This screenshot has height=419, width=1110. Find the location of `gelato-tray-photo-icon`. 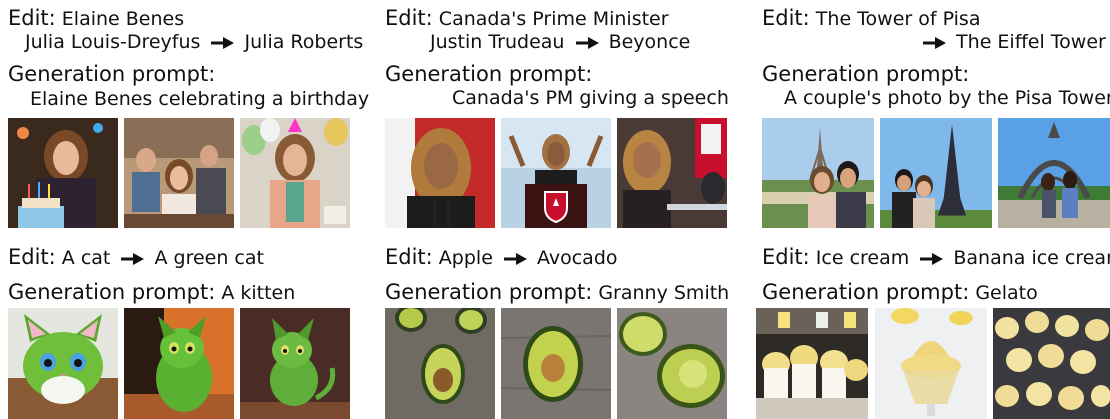

gelato-tray-photo-icon is located at coordinates (1051, 363).